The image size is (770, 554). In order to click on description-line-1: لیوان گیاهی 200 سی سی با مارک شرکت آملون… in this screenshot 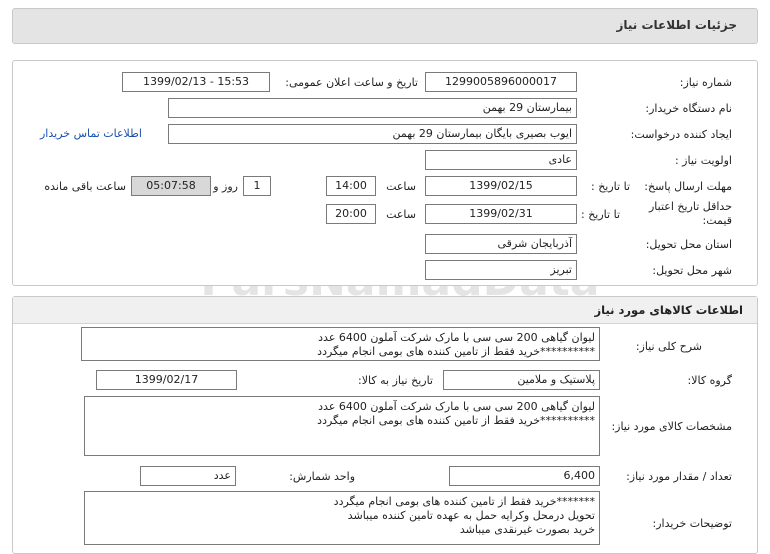, I will do `click(456, 337)`.